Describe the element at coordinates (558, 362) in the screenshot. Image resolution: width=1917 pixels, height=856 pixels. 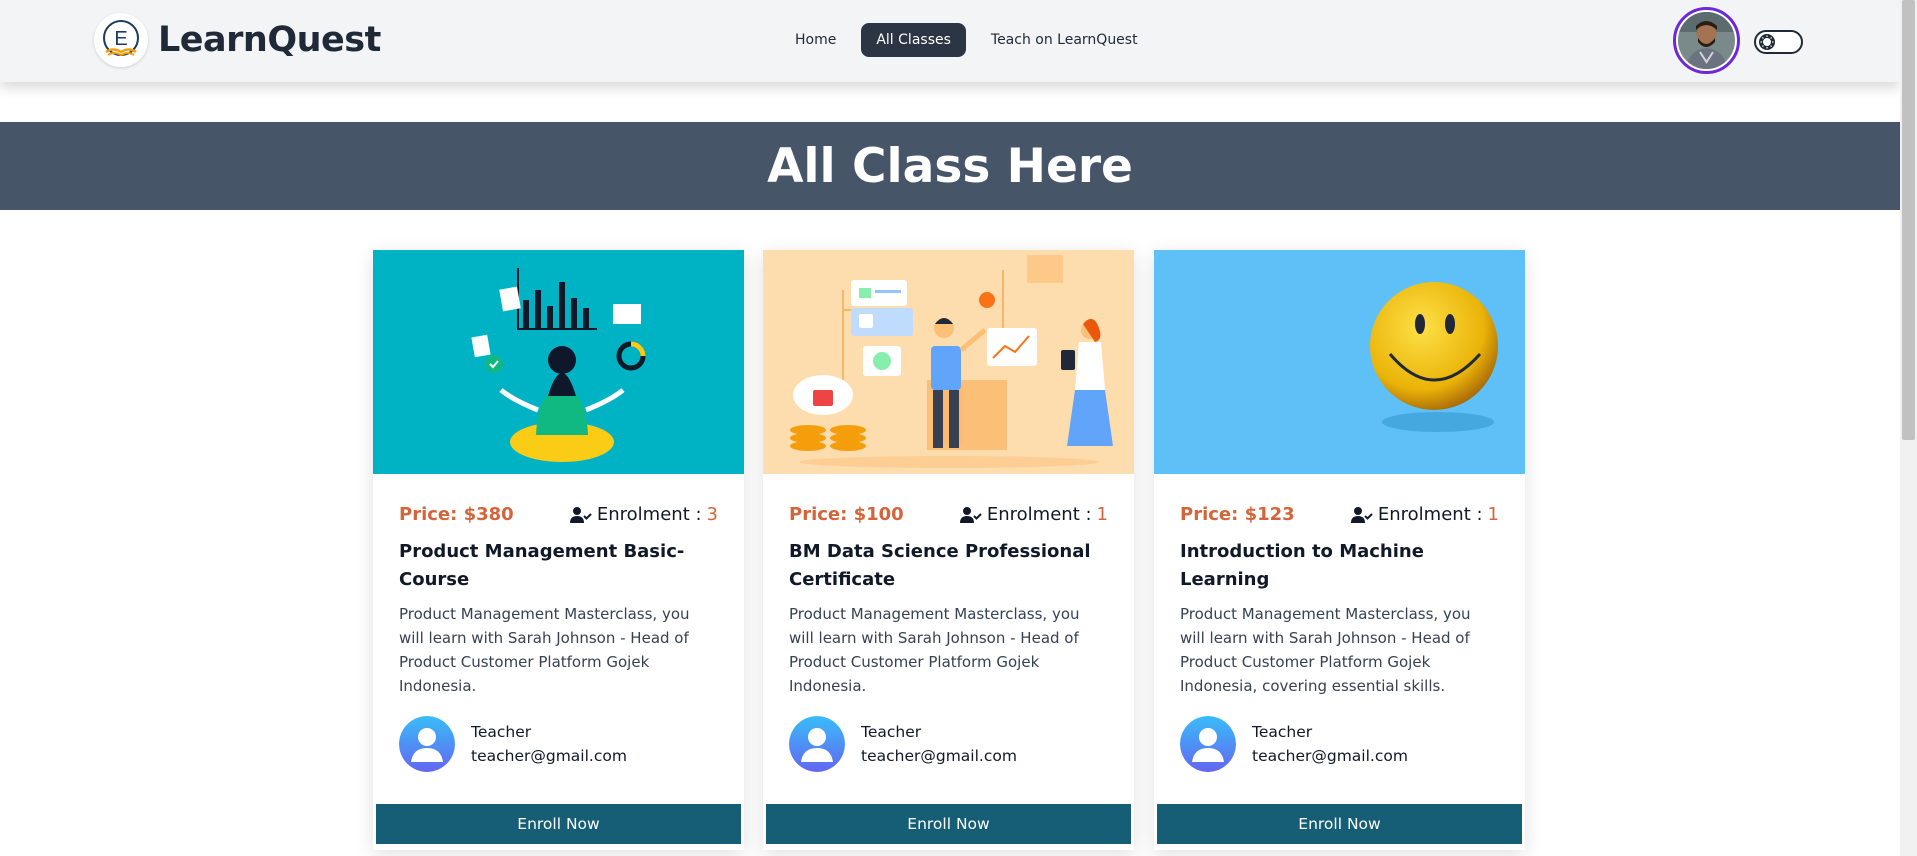
I see `class-image-product-management` at that location.